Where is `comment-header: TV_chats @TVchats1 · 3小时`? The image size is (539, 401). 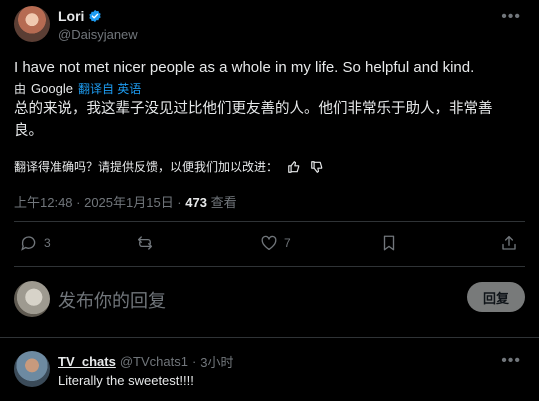 comment-header: TV_chats @TVchats1 · 3小时 is located at coordinates (146, 361).